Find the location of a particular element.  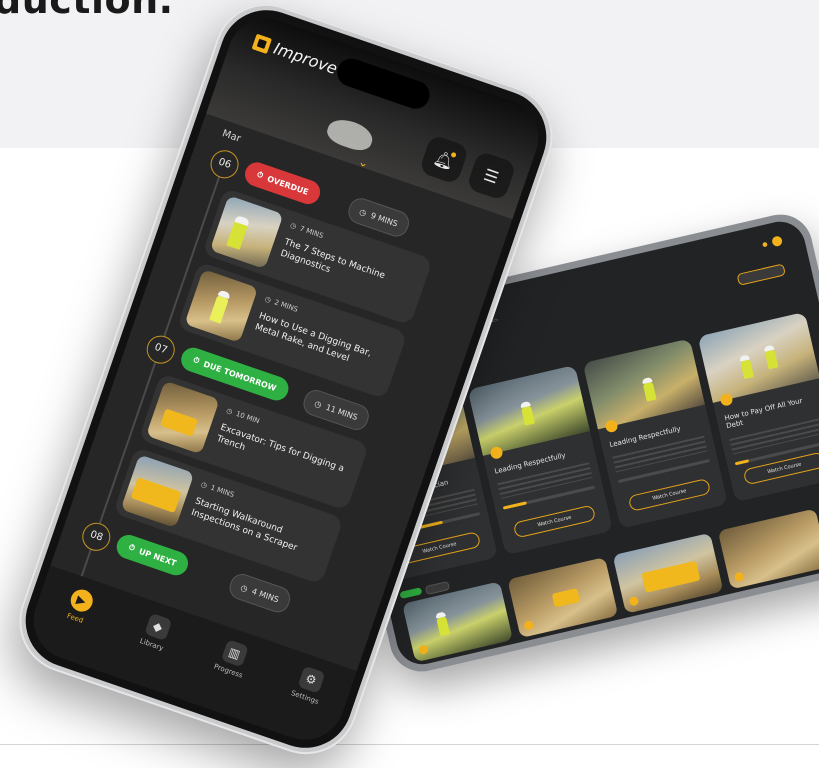

status-badge-label: DUE TOMORROW is located at coordinates (240, 376).